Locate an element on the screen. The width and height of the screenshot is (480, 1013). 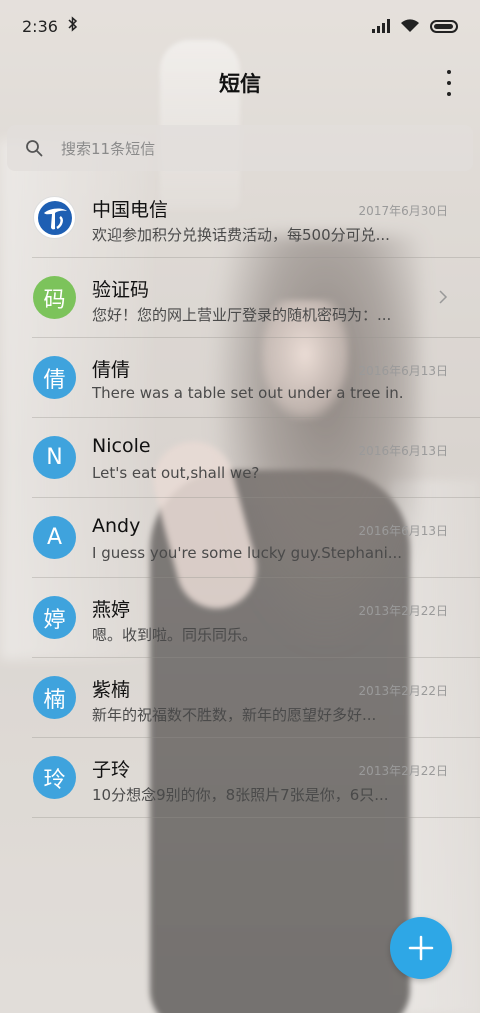
conversation-preview: 嗯。收到啦。同乐同乐。 is located at coordinates (175, 635).